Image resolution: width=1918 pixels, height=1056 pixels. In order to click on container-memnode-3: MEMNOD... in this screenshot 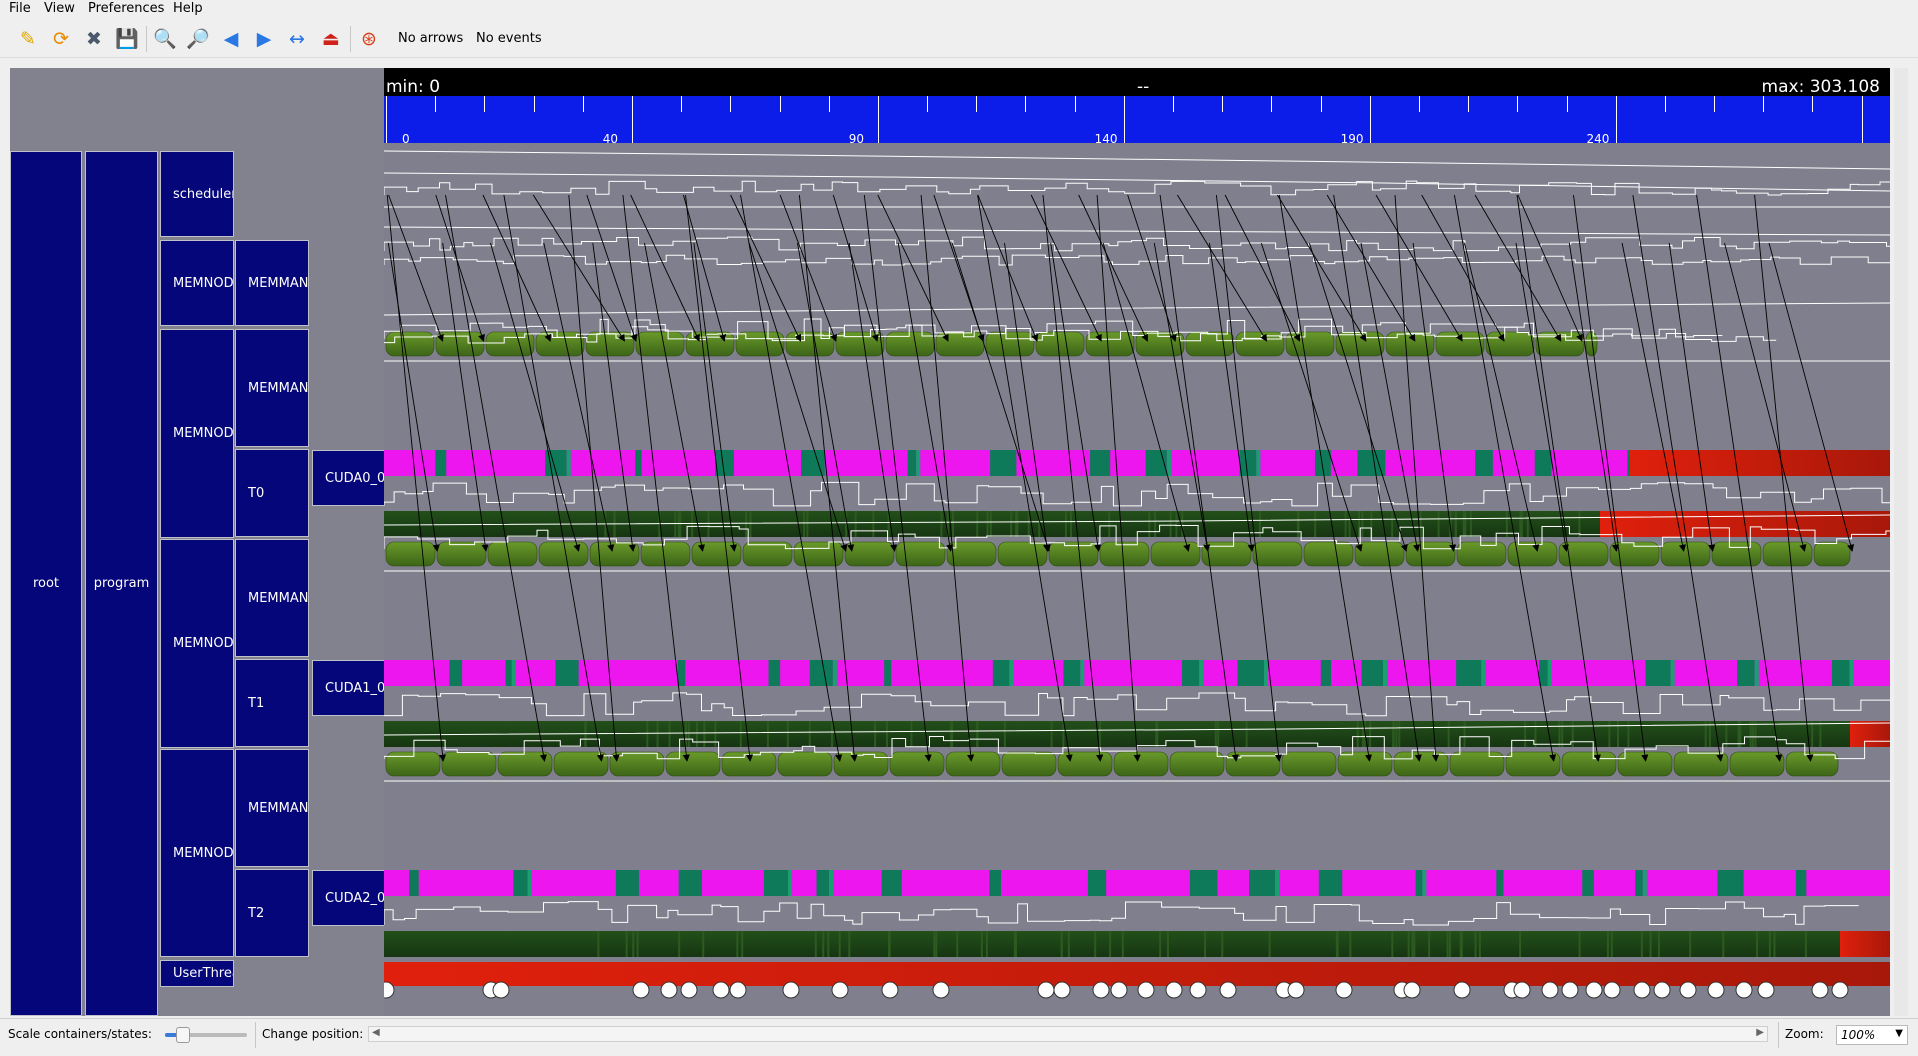, I will do `click(197, 643)`.